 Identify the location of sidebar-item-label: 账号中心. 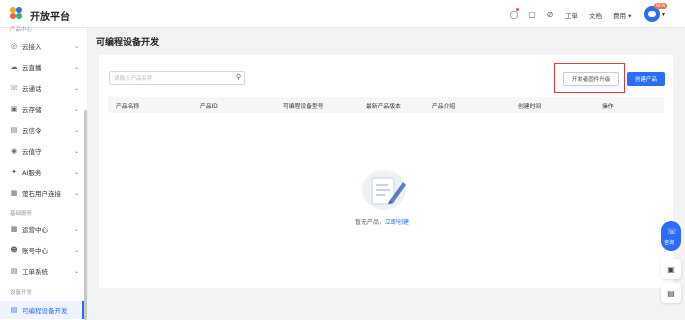
(35, 251).